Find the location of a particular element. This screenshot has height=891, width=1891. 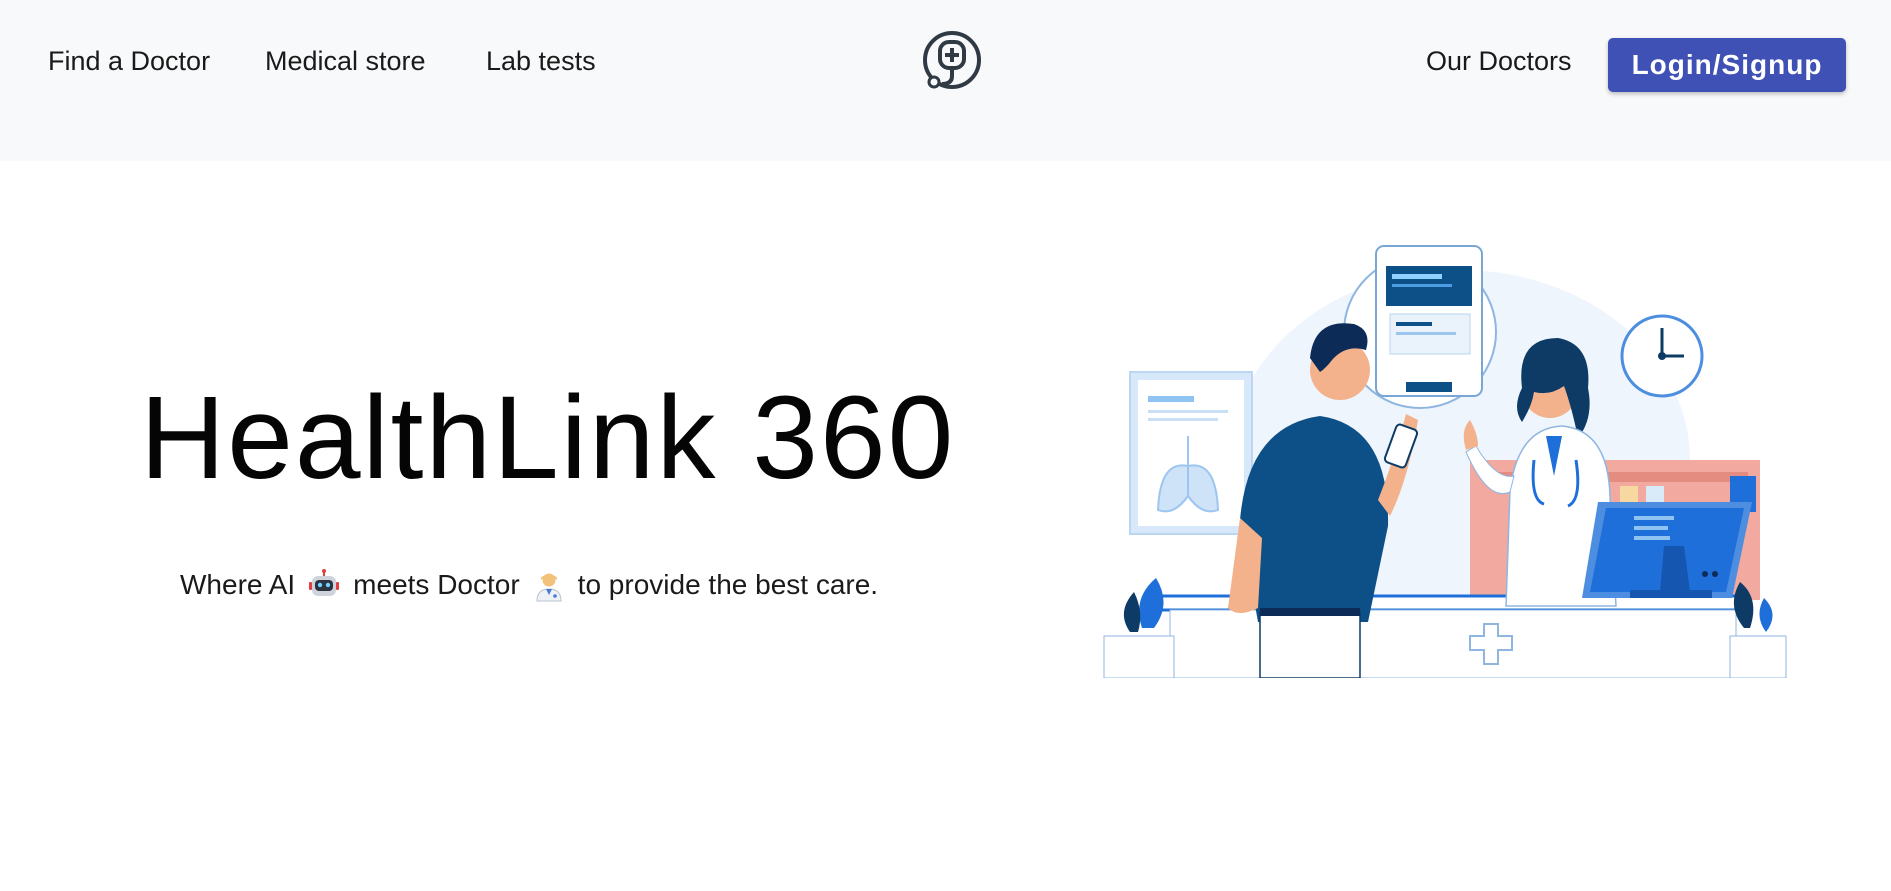

subtitle-text-1: Where AI is located at coordinates (238, 584).